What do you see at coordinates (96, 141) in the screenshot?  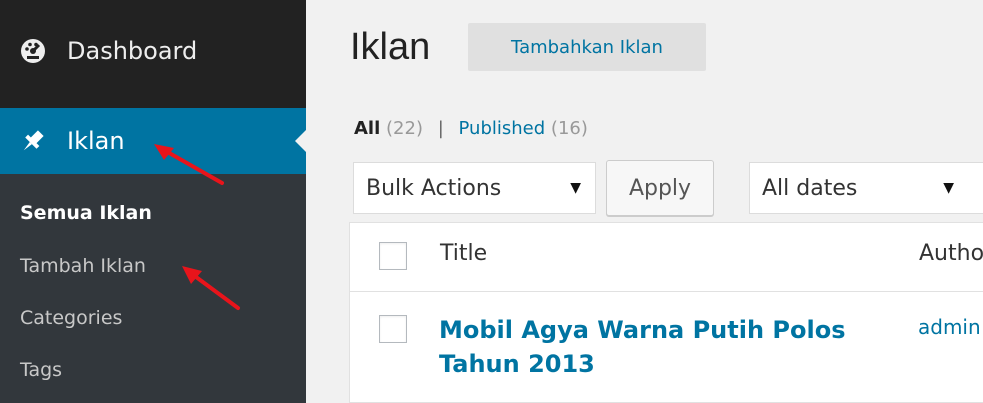 I see `menu-label-iklan: Iklan` at bounding box center [96, 141].